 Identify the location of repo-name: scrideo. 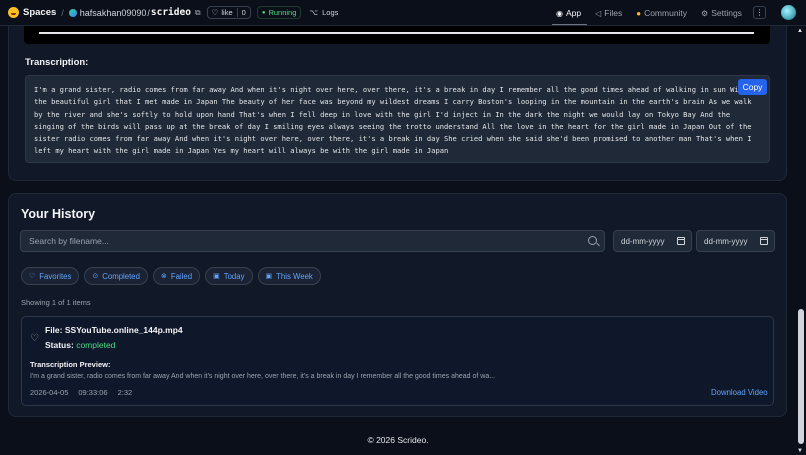
(171, 12).